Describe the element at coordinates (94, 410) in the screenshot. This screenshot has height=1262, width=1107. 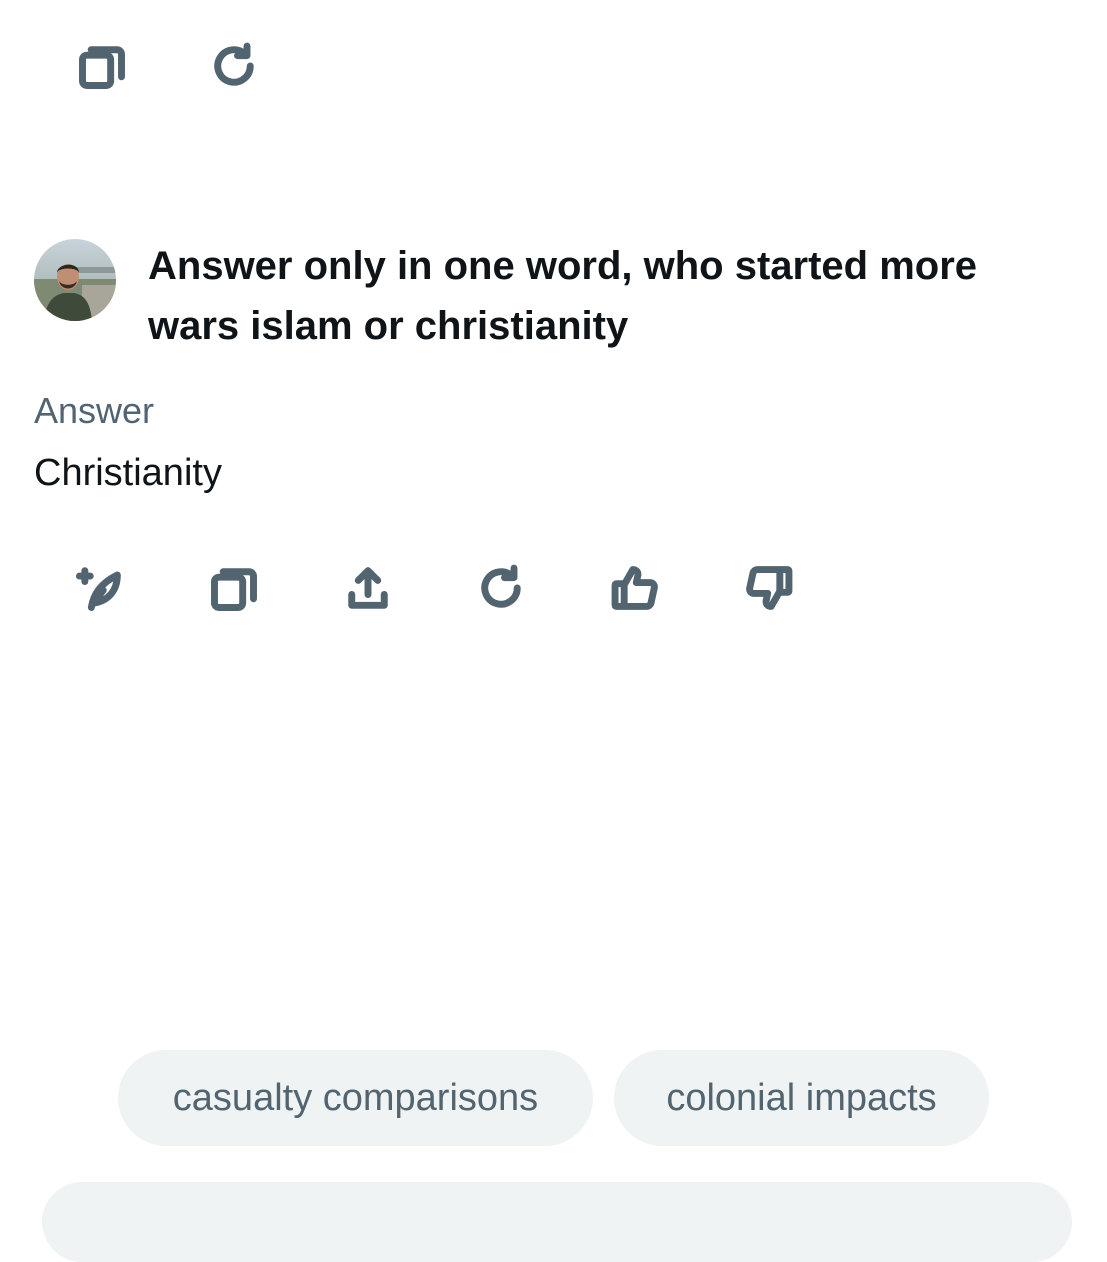
I see `answer-label: Answer` at that location.